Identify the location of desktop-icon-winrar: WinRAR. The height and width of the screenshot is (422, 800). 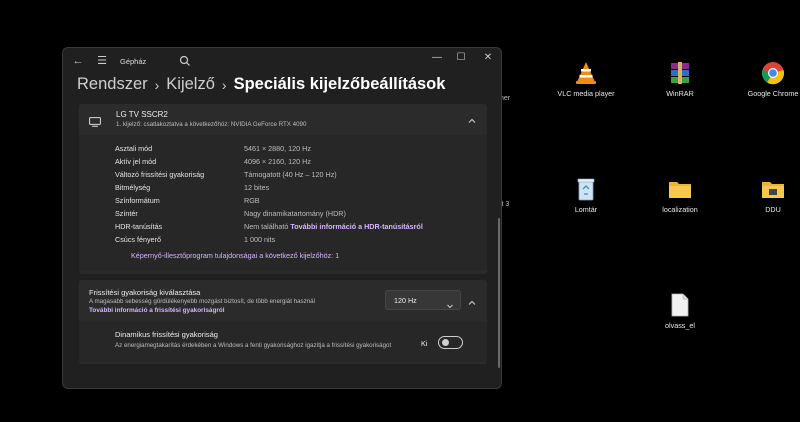
(680, 79).